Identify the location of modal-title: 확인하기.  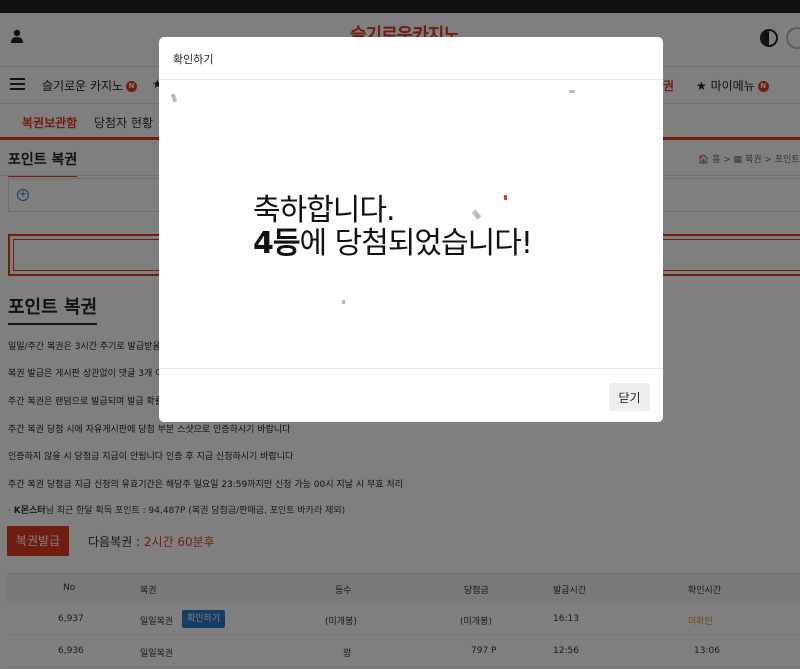
(193, 59).